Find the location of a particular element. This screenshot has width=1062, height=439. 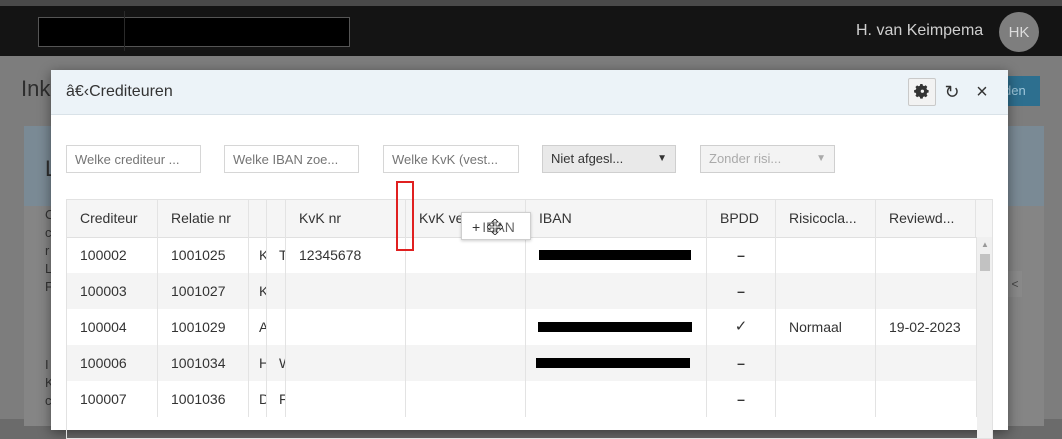

page-title: Ink is located at coordinates (36, 88).